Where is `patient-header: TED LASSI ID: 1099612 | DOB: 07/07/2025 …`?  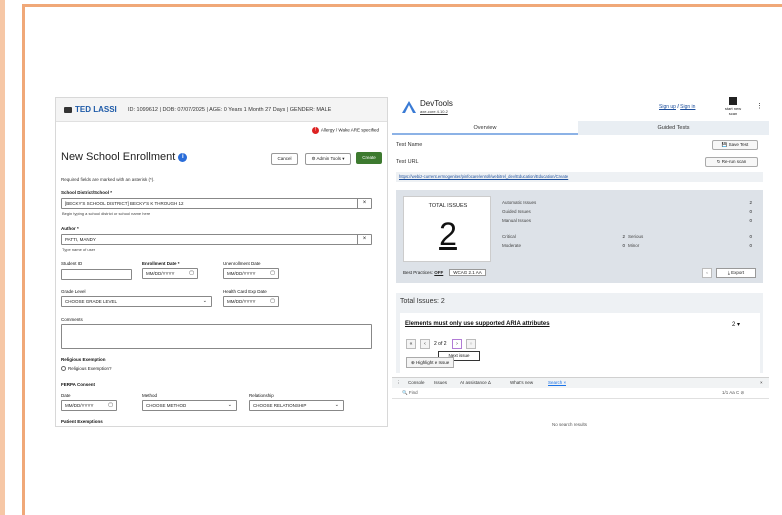 patient-header: TED LASSI ID: 1099612 | DOB: 07/07/2025 … is located at coordinates (221, 110).